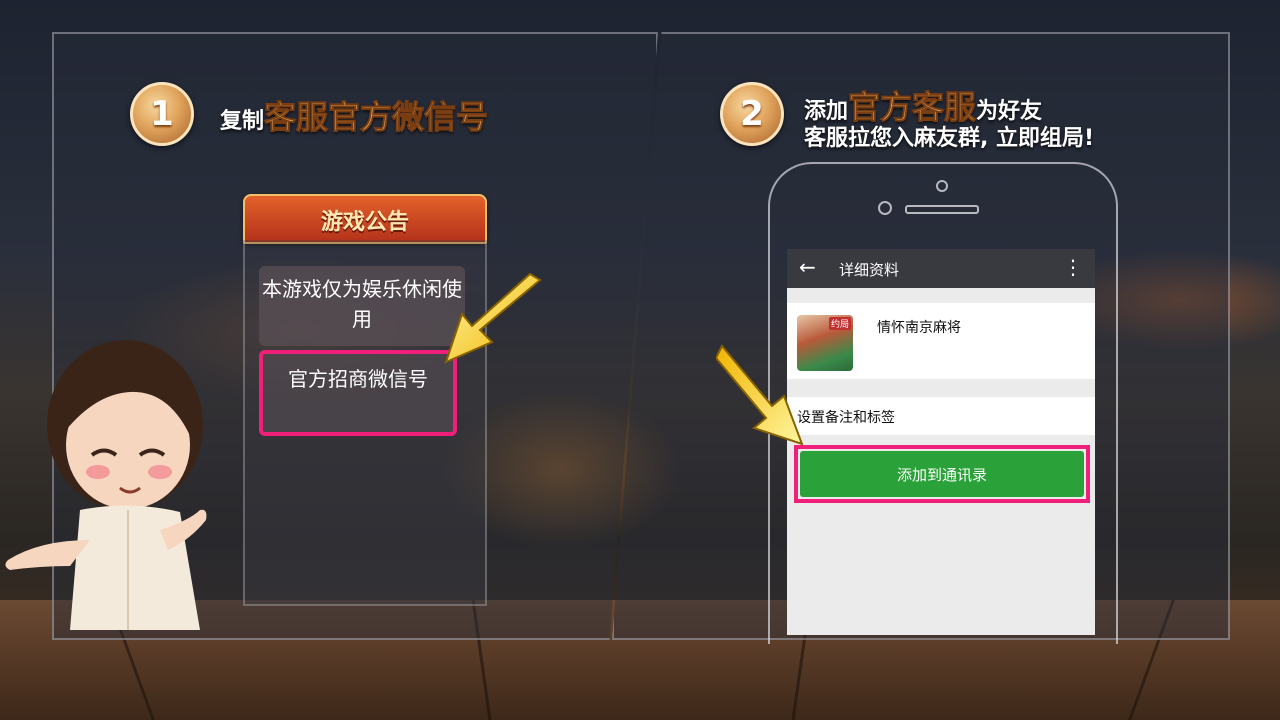  I want to click on notice-item-official-wechat: 官方招商微信号, so click(358, 393).